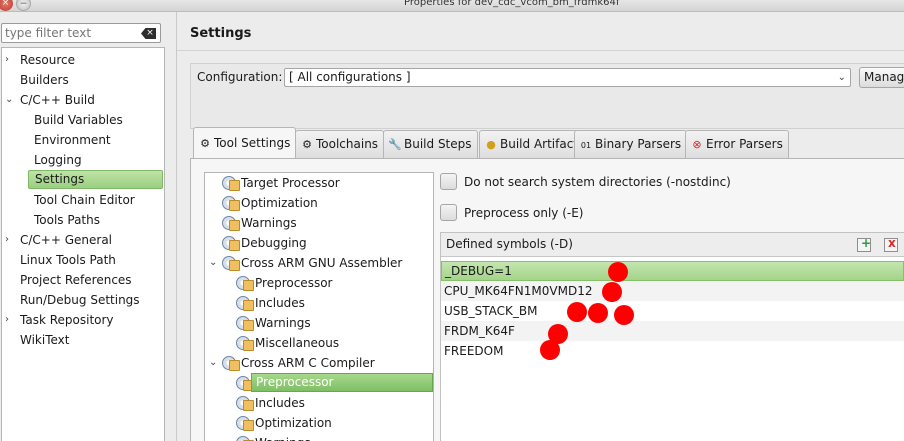 Image resolution: width=904 pixels, height=441 pixels. Describe the element at coordinates (83, 60) in the screenshot. I see `tree-item-resource: › Resource` at that location.